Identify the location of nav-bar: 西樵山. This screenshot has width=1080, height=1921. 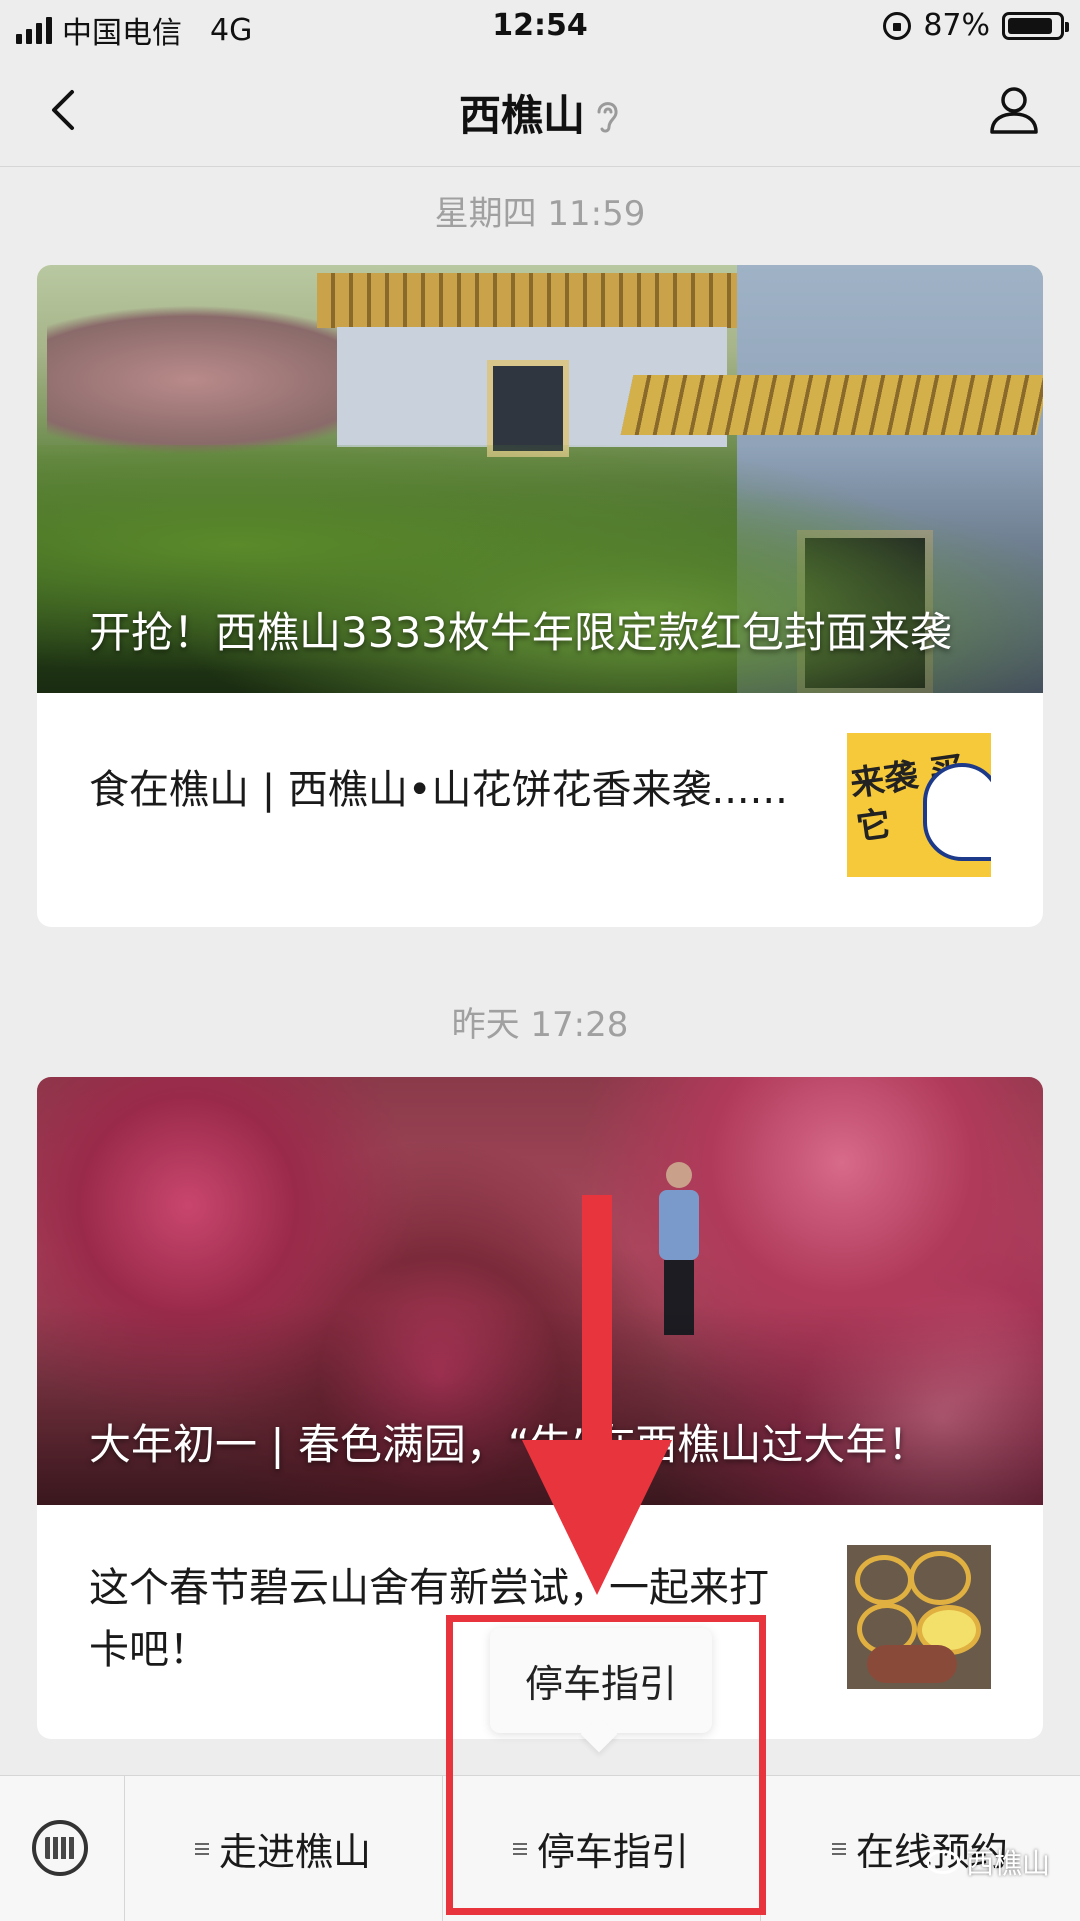
(540, 111).